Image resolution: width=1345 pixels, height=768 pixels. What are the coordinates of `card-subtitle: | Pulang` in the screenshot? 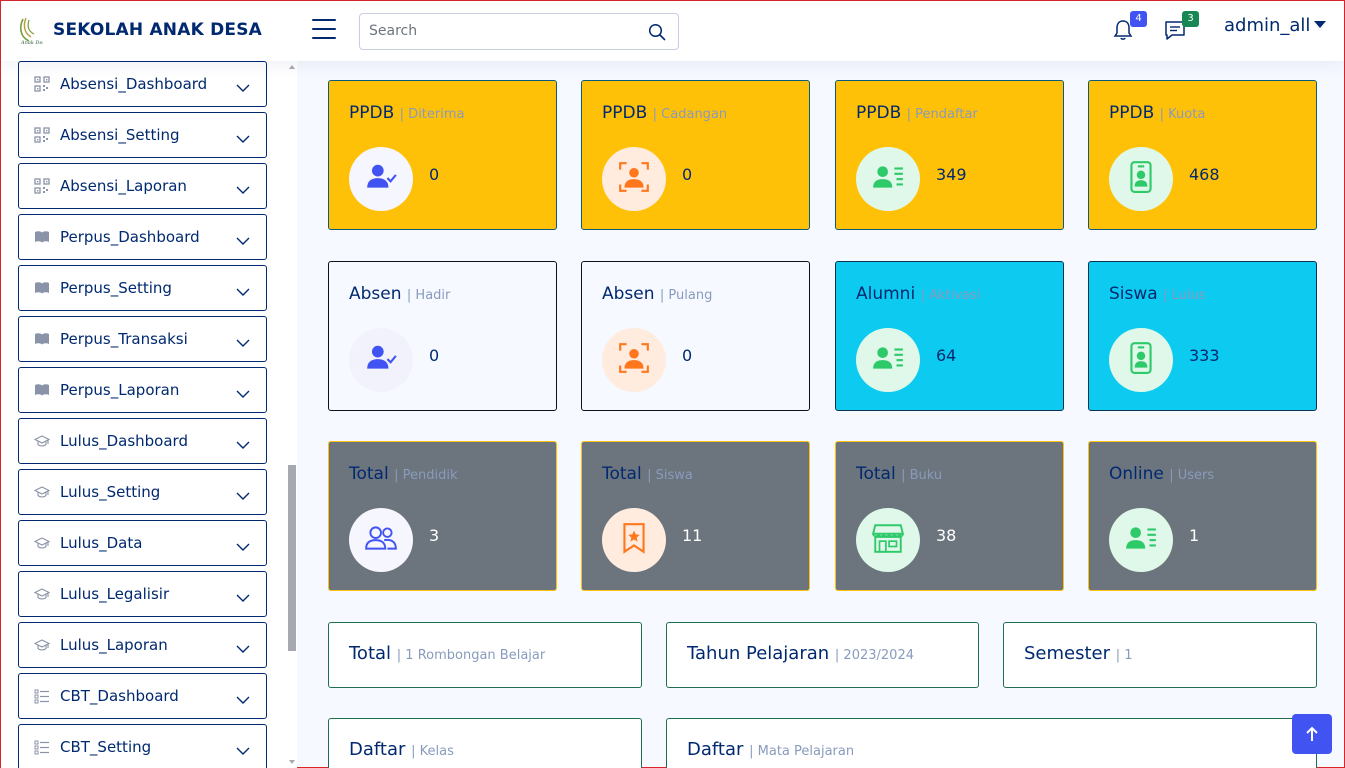 It's located at (686, 295).